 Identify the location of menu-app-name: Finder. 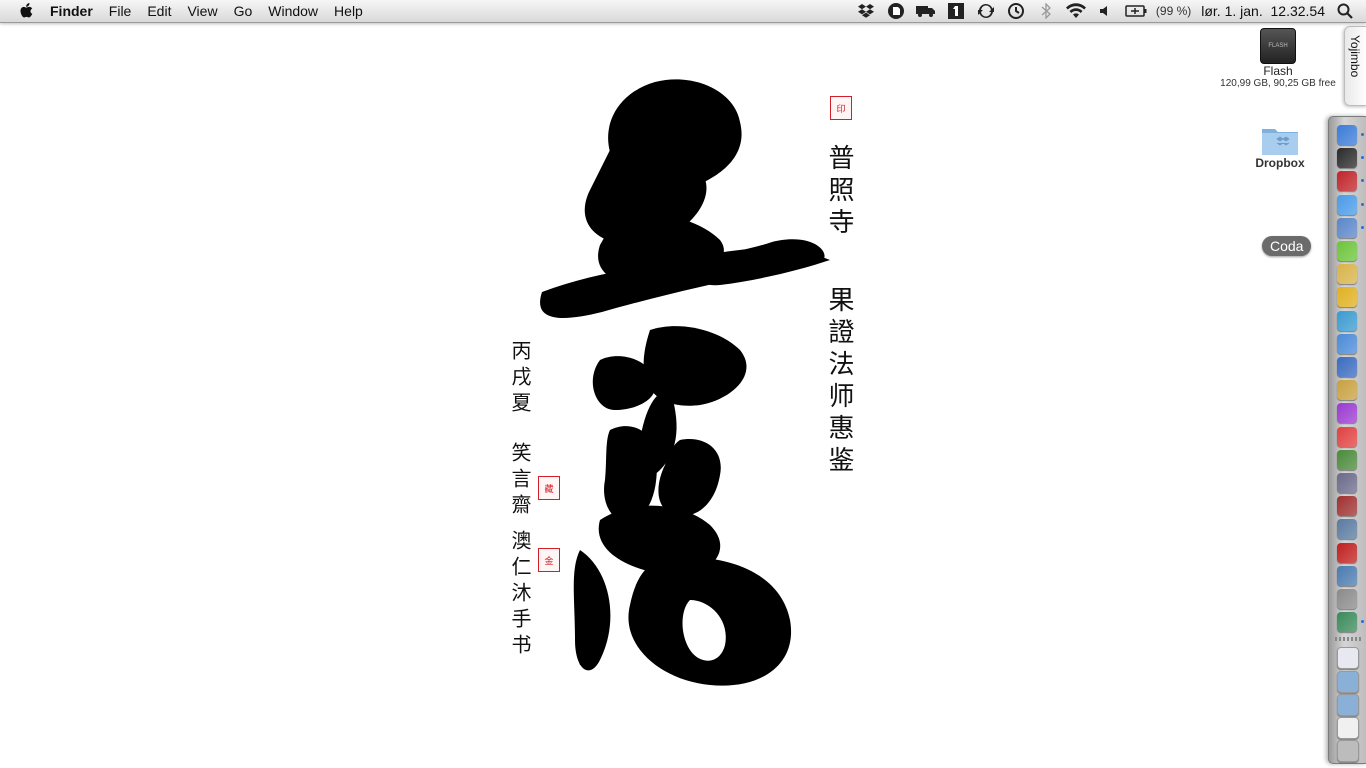
(71, 11).